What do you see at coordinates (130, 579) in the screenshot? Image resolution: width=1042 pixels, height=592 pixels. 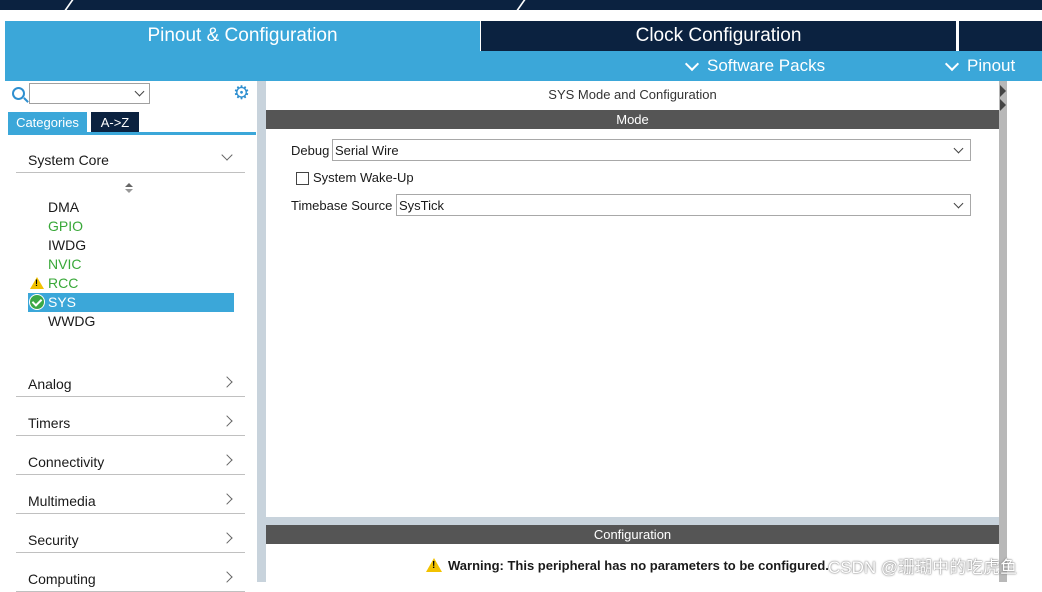 I see `category-computing: Computing` at bounding box center [130, 579].